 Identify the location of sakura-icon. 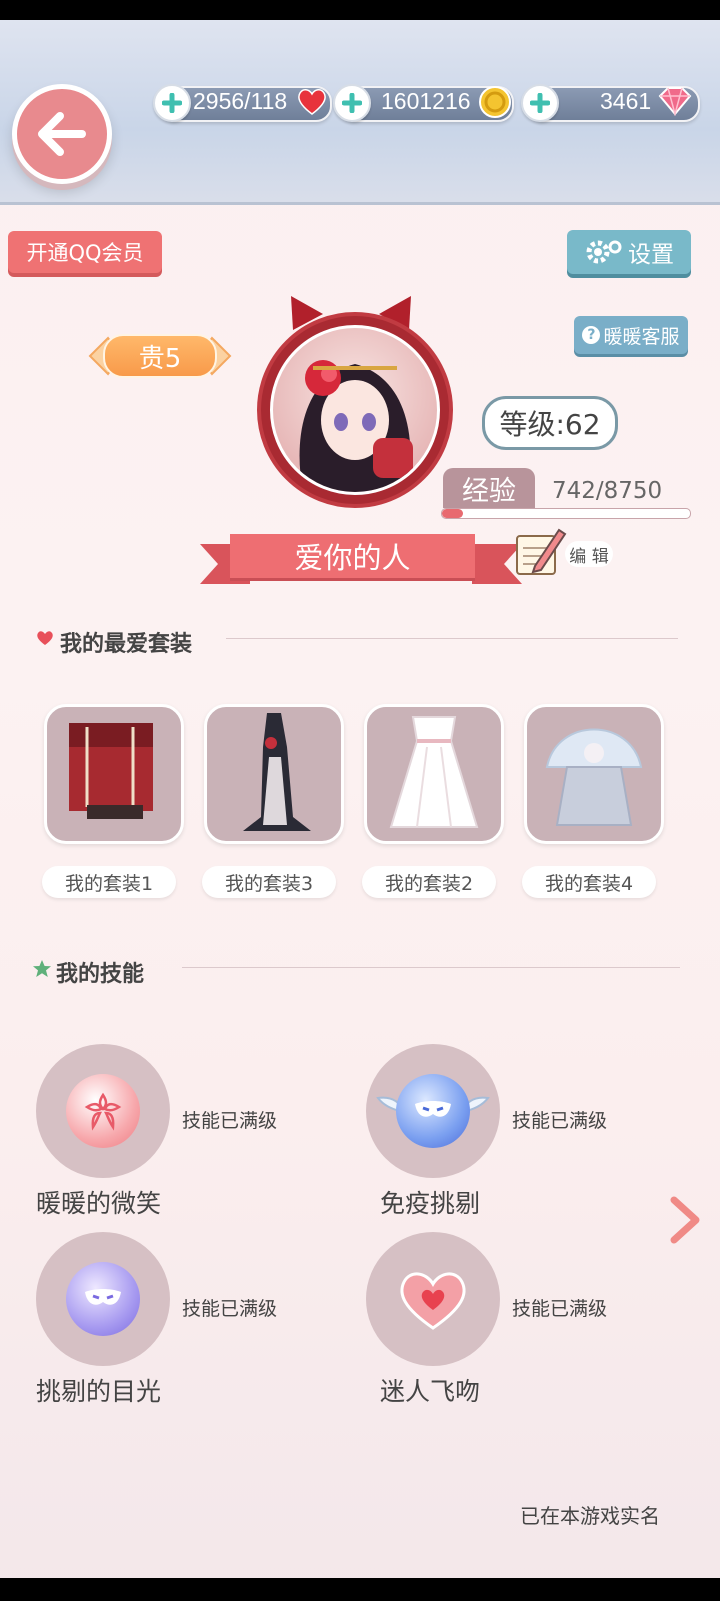
(103, 1111).